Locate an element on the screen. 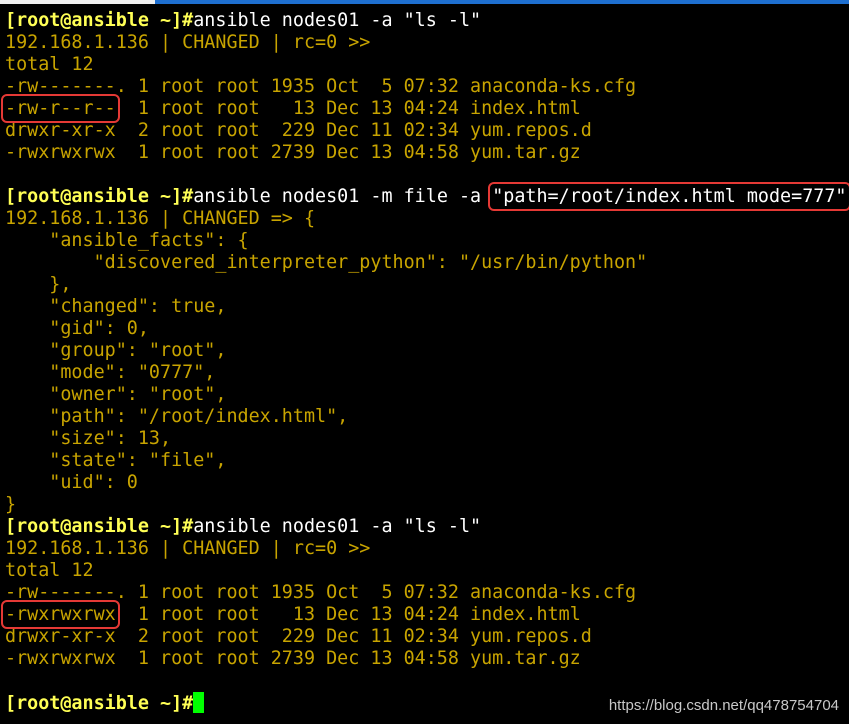 This screenshot has height=724, width=849. output-text: "state": "file", is located at coordinates (116, 460).